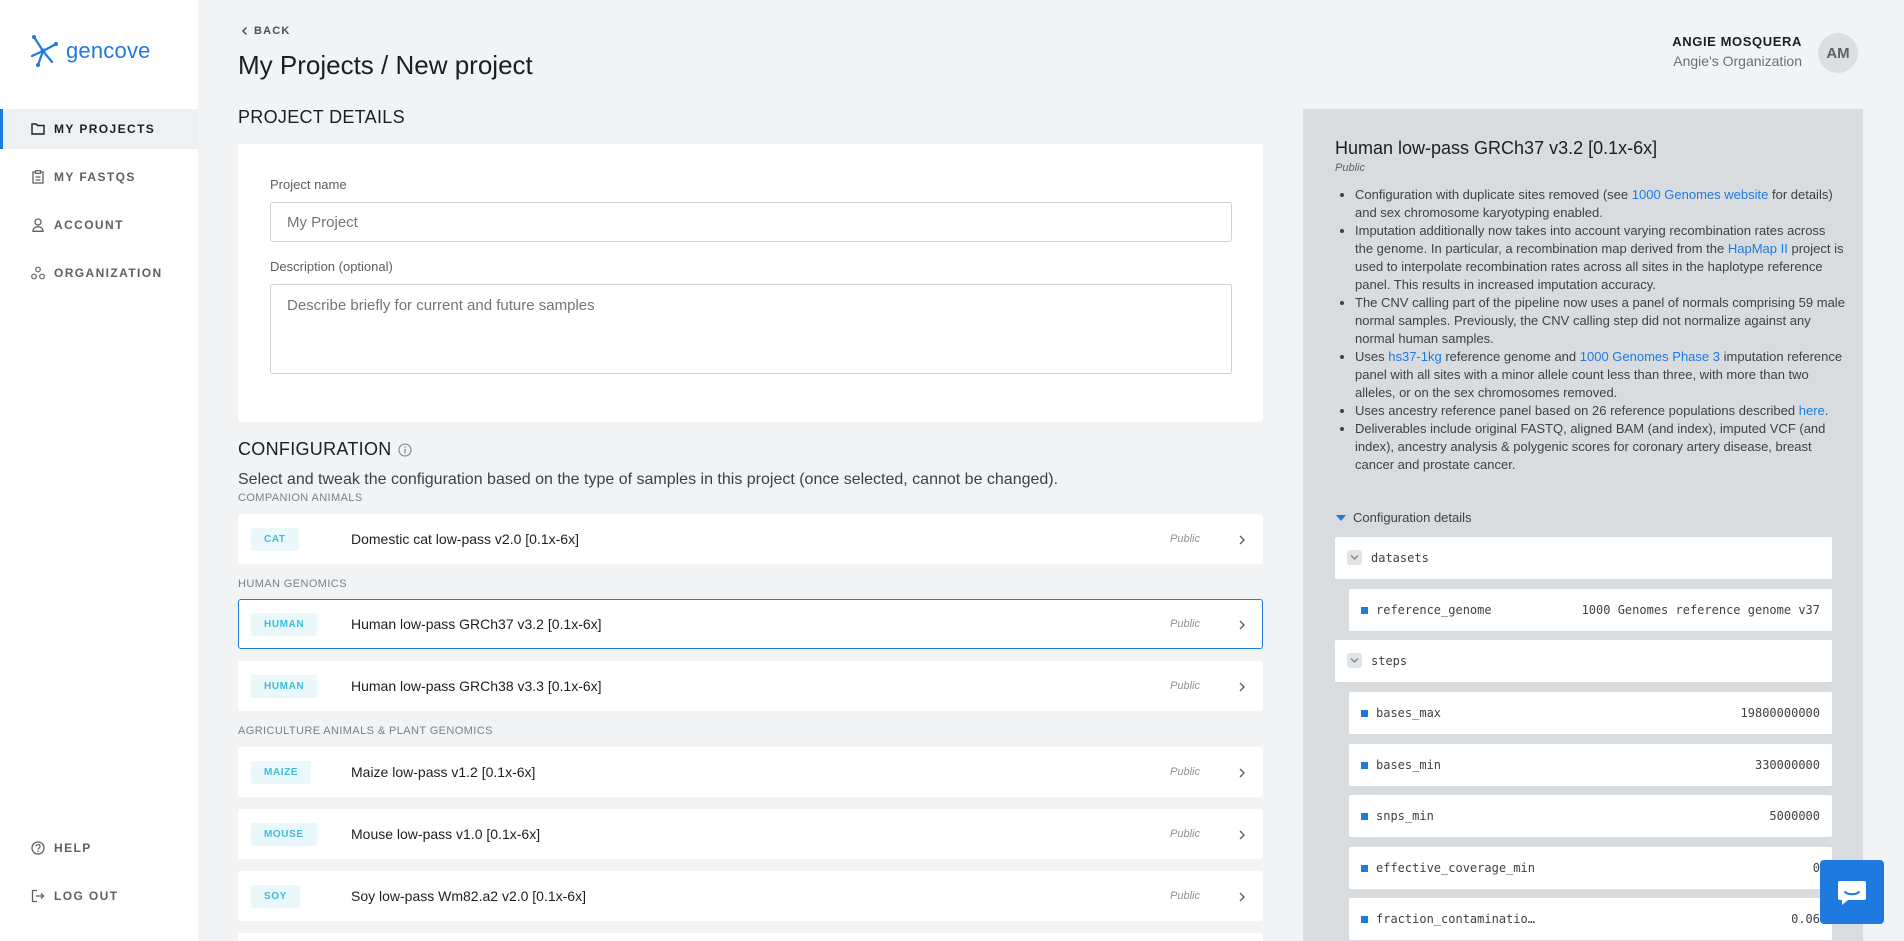 The width and height of the screenshot is (1904, 941). Describe the element at coordinates (300, 498) in the screenshot. I see `group-label-companion-animals: COMPANION ANIMALS` at that location.